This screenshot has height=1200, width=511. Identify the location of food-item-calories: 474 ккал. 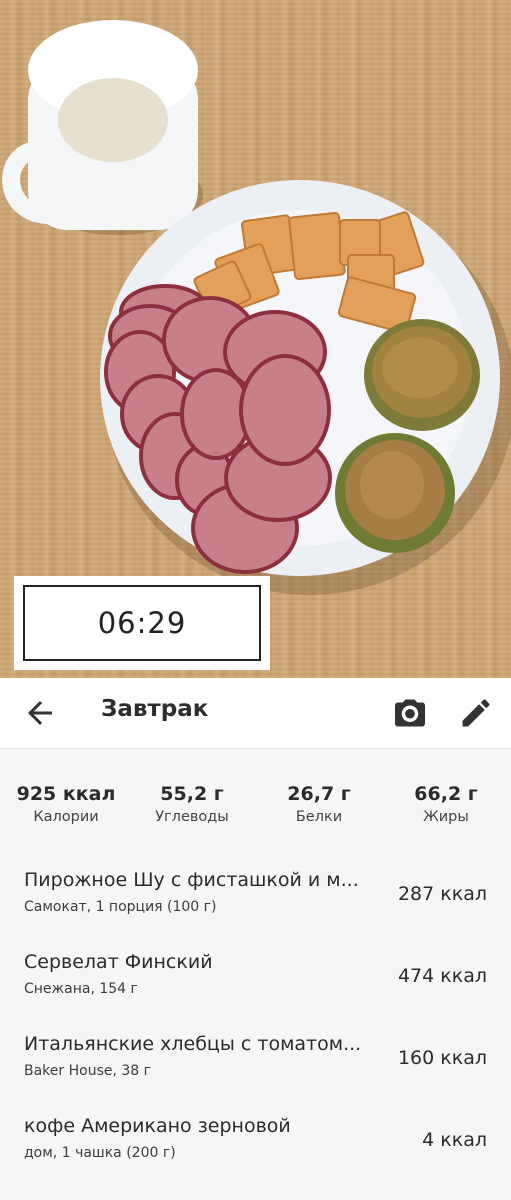
(442, 976).